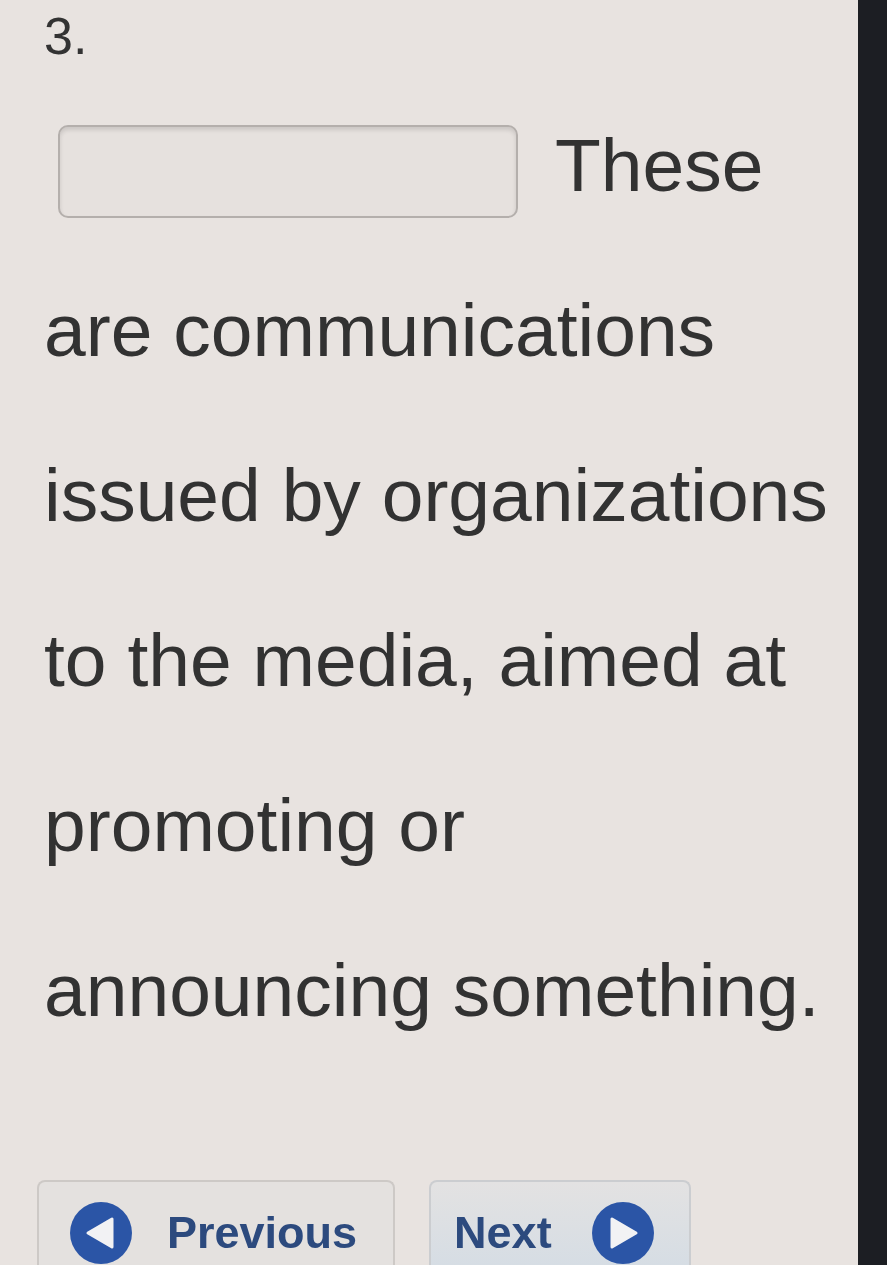 The image size is (887, 1265). Describe the element at coordinates (101, 1233) in the screenshot. I see `left-arrow-circle-icon` at that location.